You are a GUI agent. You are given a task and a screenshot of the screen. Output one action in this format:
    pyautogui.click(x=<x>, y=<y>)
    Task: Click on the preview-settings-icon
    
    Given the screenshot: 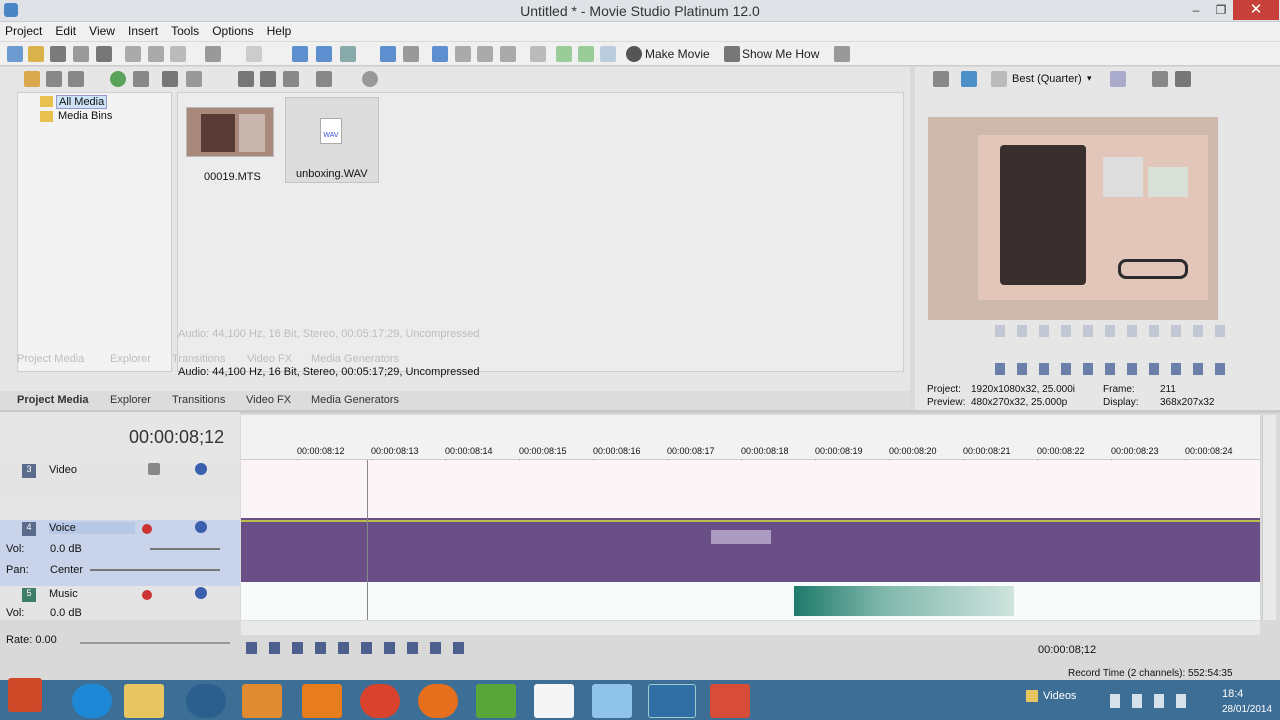 What is the action you would take?
    pyautogui.click(x=941, y=79)
    